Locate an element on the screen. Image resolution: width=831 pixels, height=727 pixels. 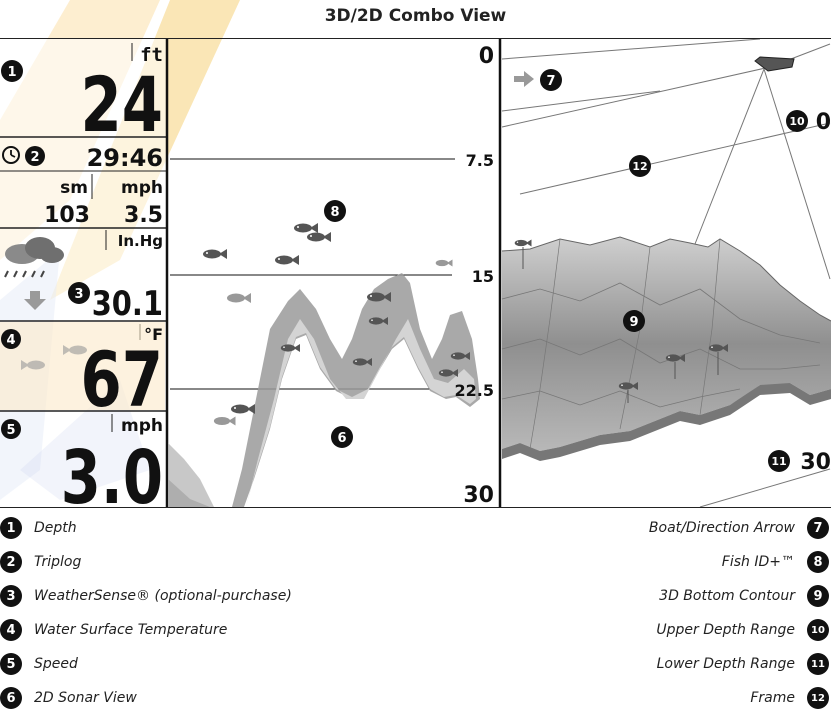
legend-item-3d-contour: 3D Bottom Contour 9 is located at coordinates (744, 596).